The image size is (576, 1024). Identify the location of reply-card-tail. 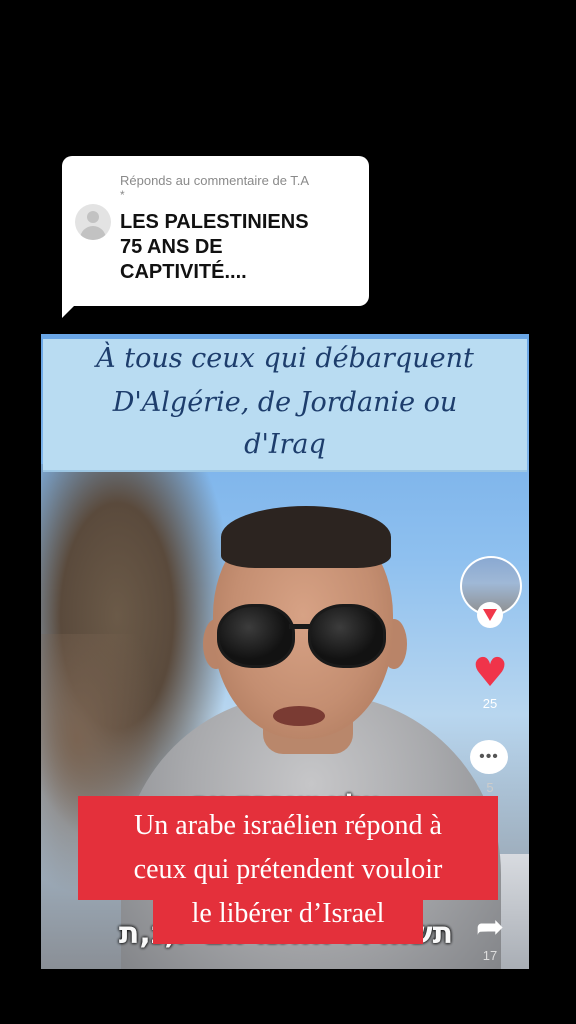
(73, 307).